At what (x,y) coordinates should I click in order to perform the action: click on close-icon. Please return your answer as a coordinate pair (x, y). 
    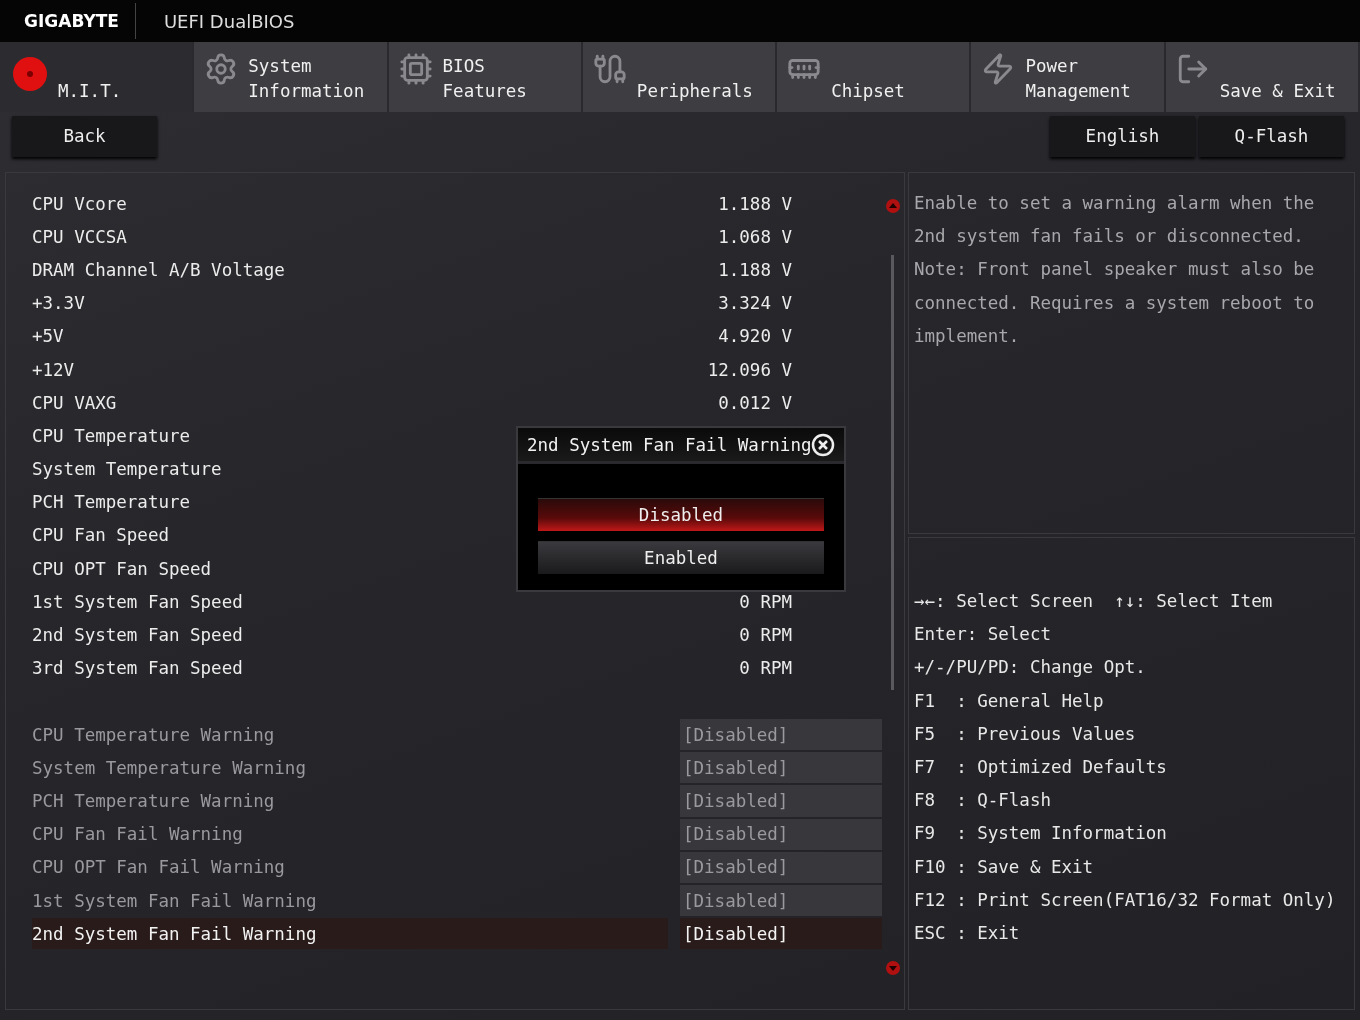
    Looking at the image, I should click on (823, 444).